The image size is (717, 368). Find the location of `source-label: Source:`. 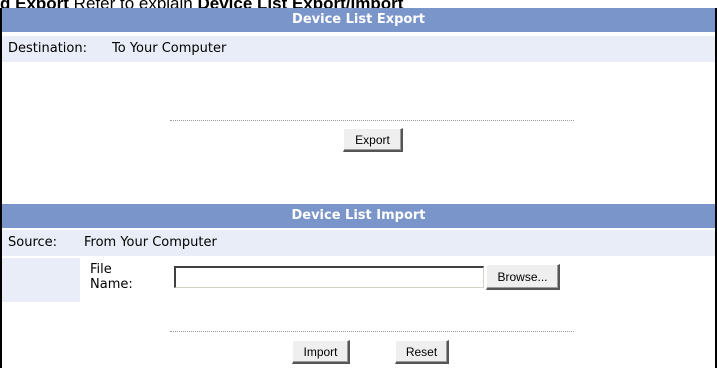

source-label: Source: is located at coordinates (33, 242).